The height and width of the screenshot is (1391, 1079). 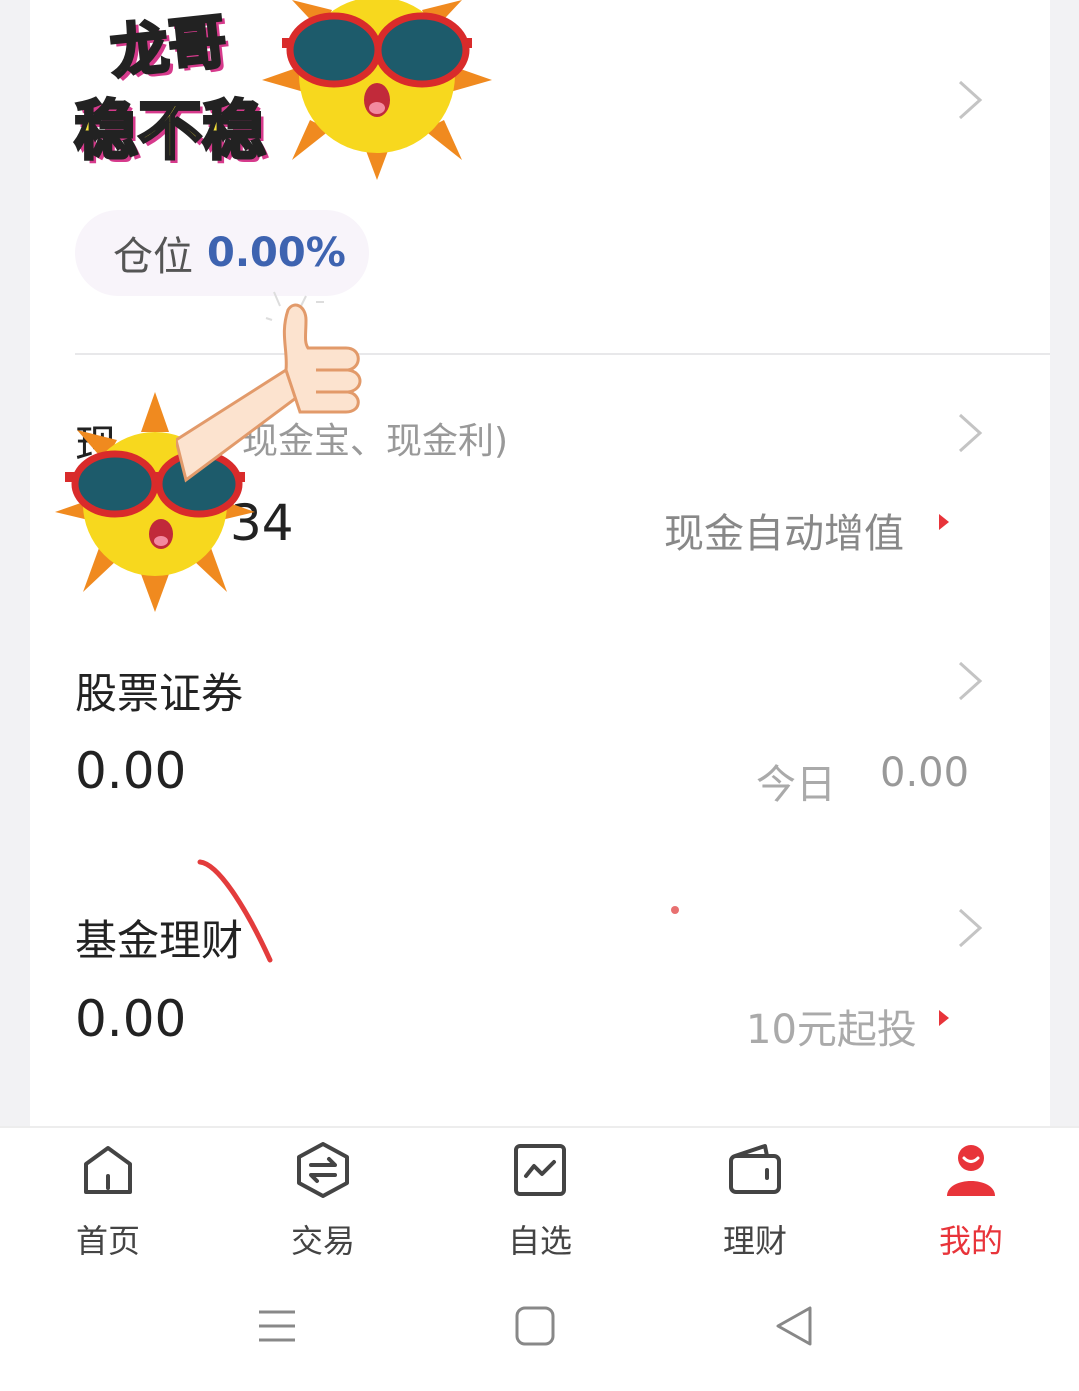 I want to click on system-nav-bar, so click(x=539, y=1328).